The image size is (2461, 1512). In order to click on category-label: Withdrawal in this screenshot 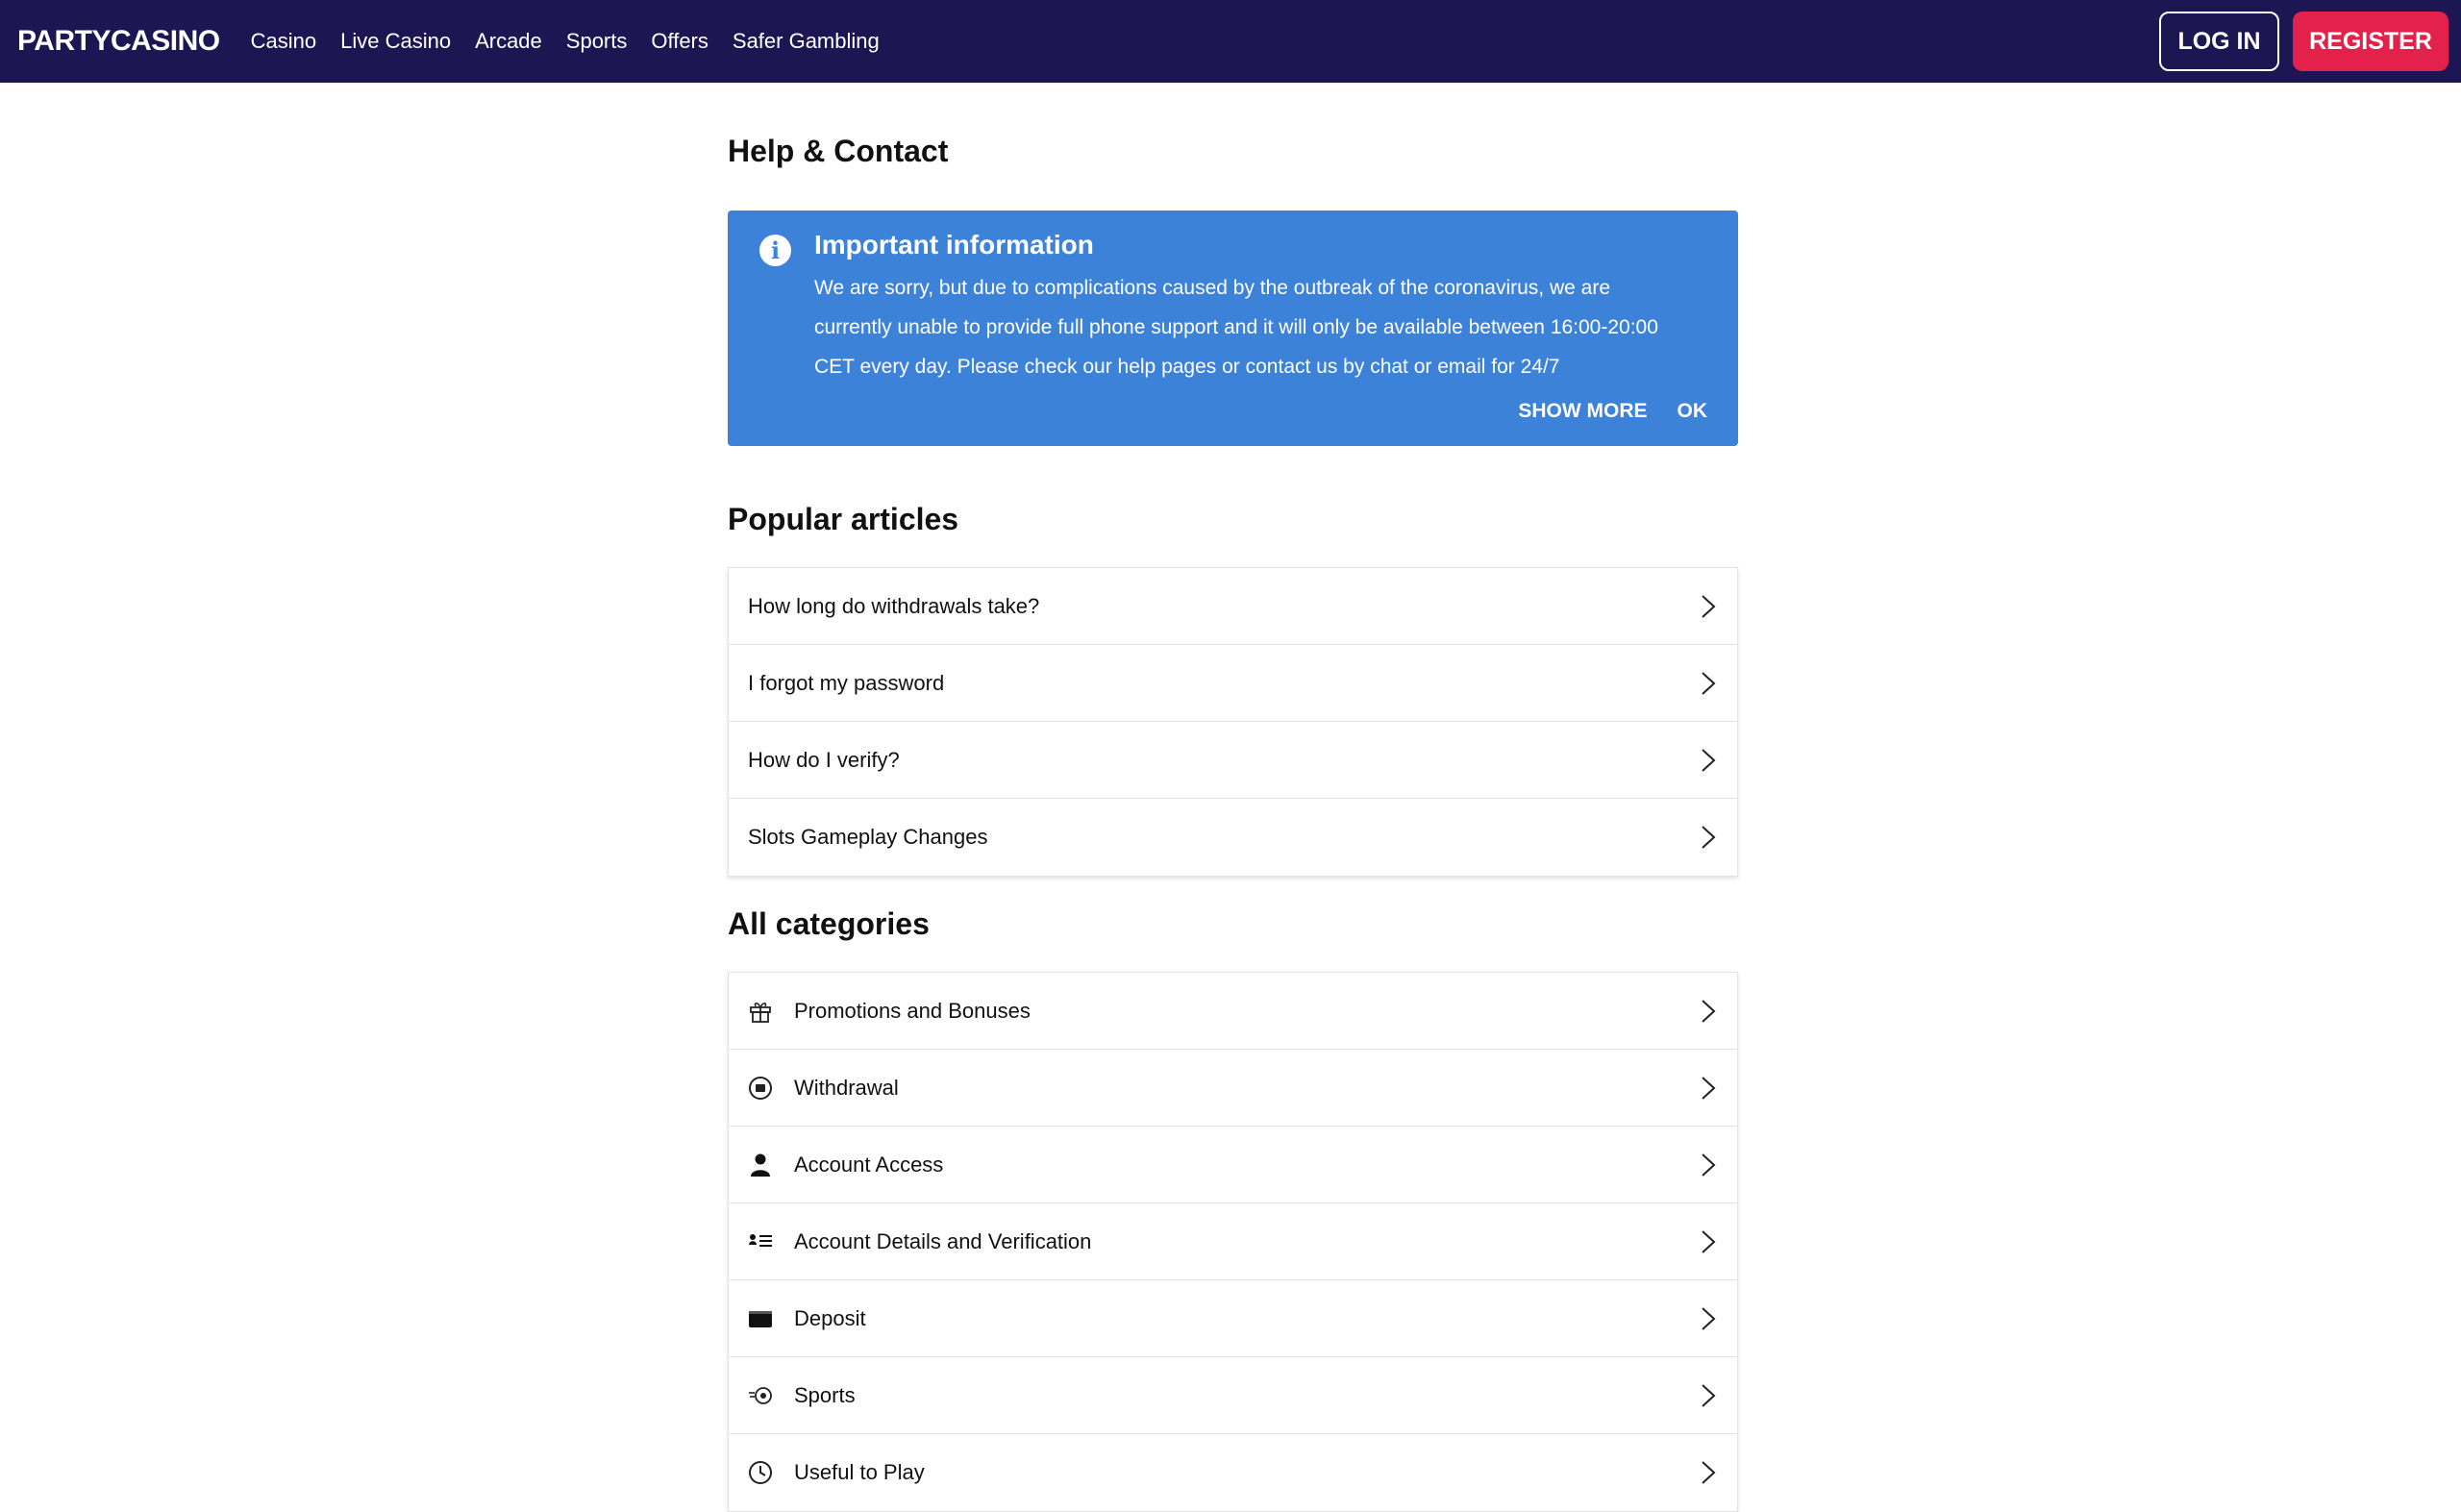, I will do `click(846, 1087)`.